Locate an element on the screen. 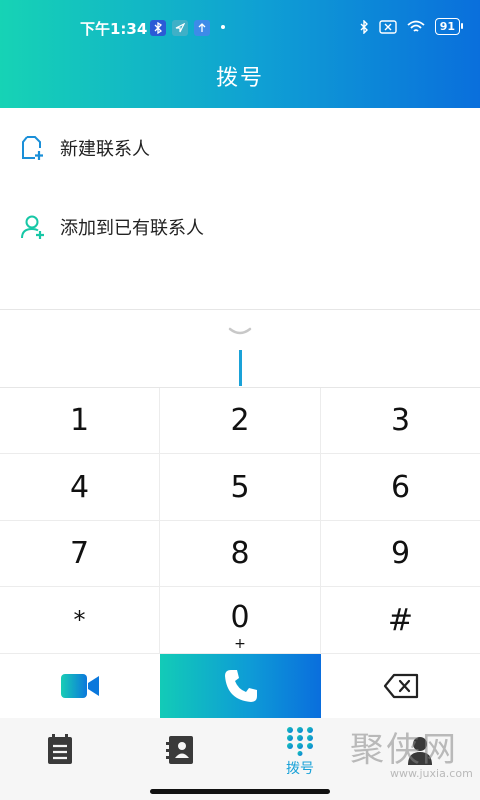  video-call-button is located at coordinates (80, 686).